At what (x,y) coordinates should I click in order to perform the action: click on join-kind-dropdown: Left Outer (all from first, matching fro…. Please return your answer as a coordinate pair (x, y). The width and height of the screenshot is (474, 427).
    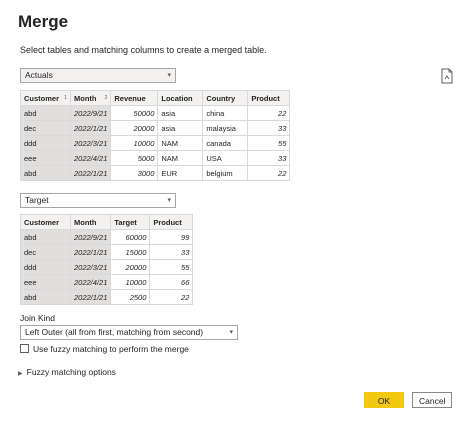
    Looking at the image, I should click on (129, 332).